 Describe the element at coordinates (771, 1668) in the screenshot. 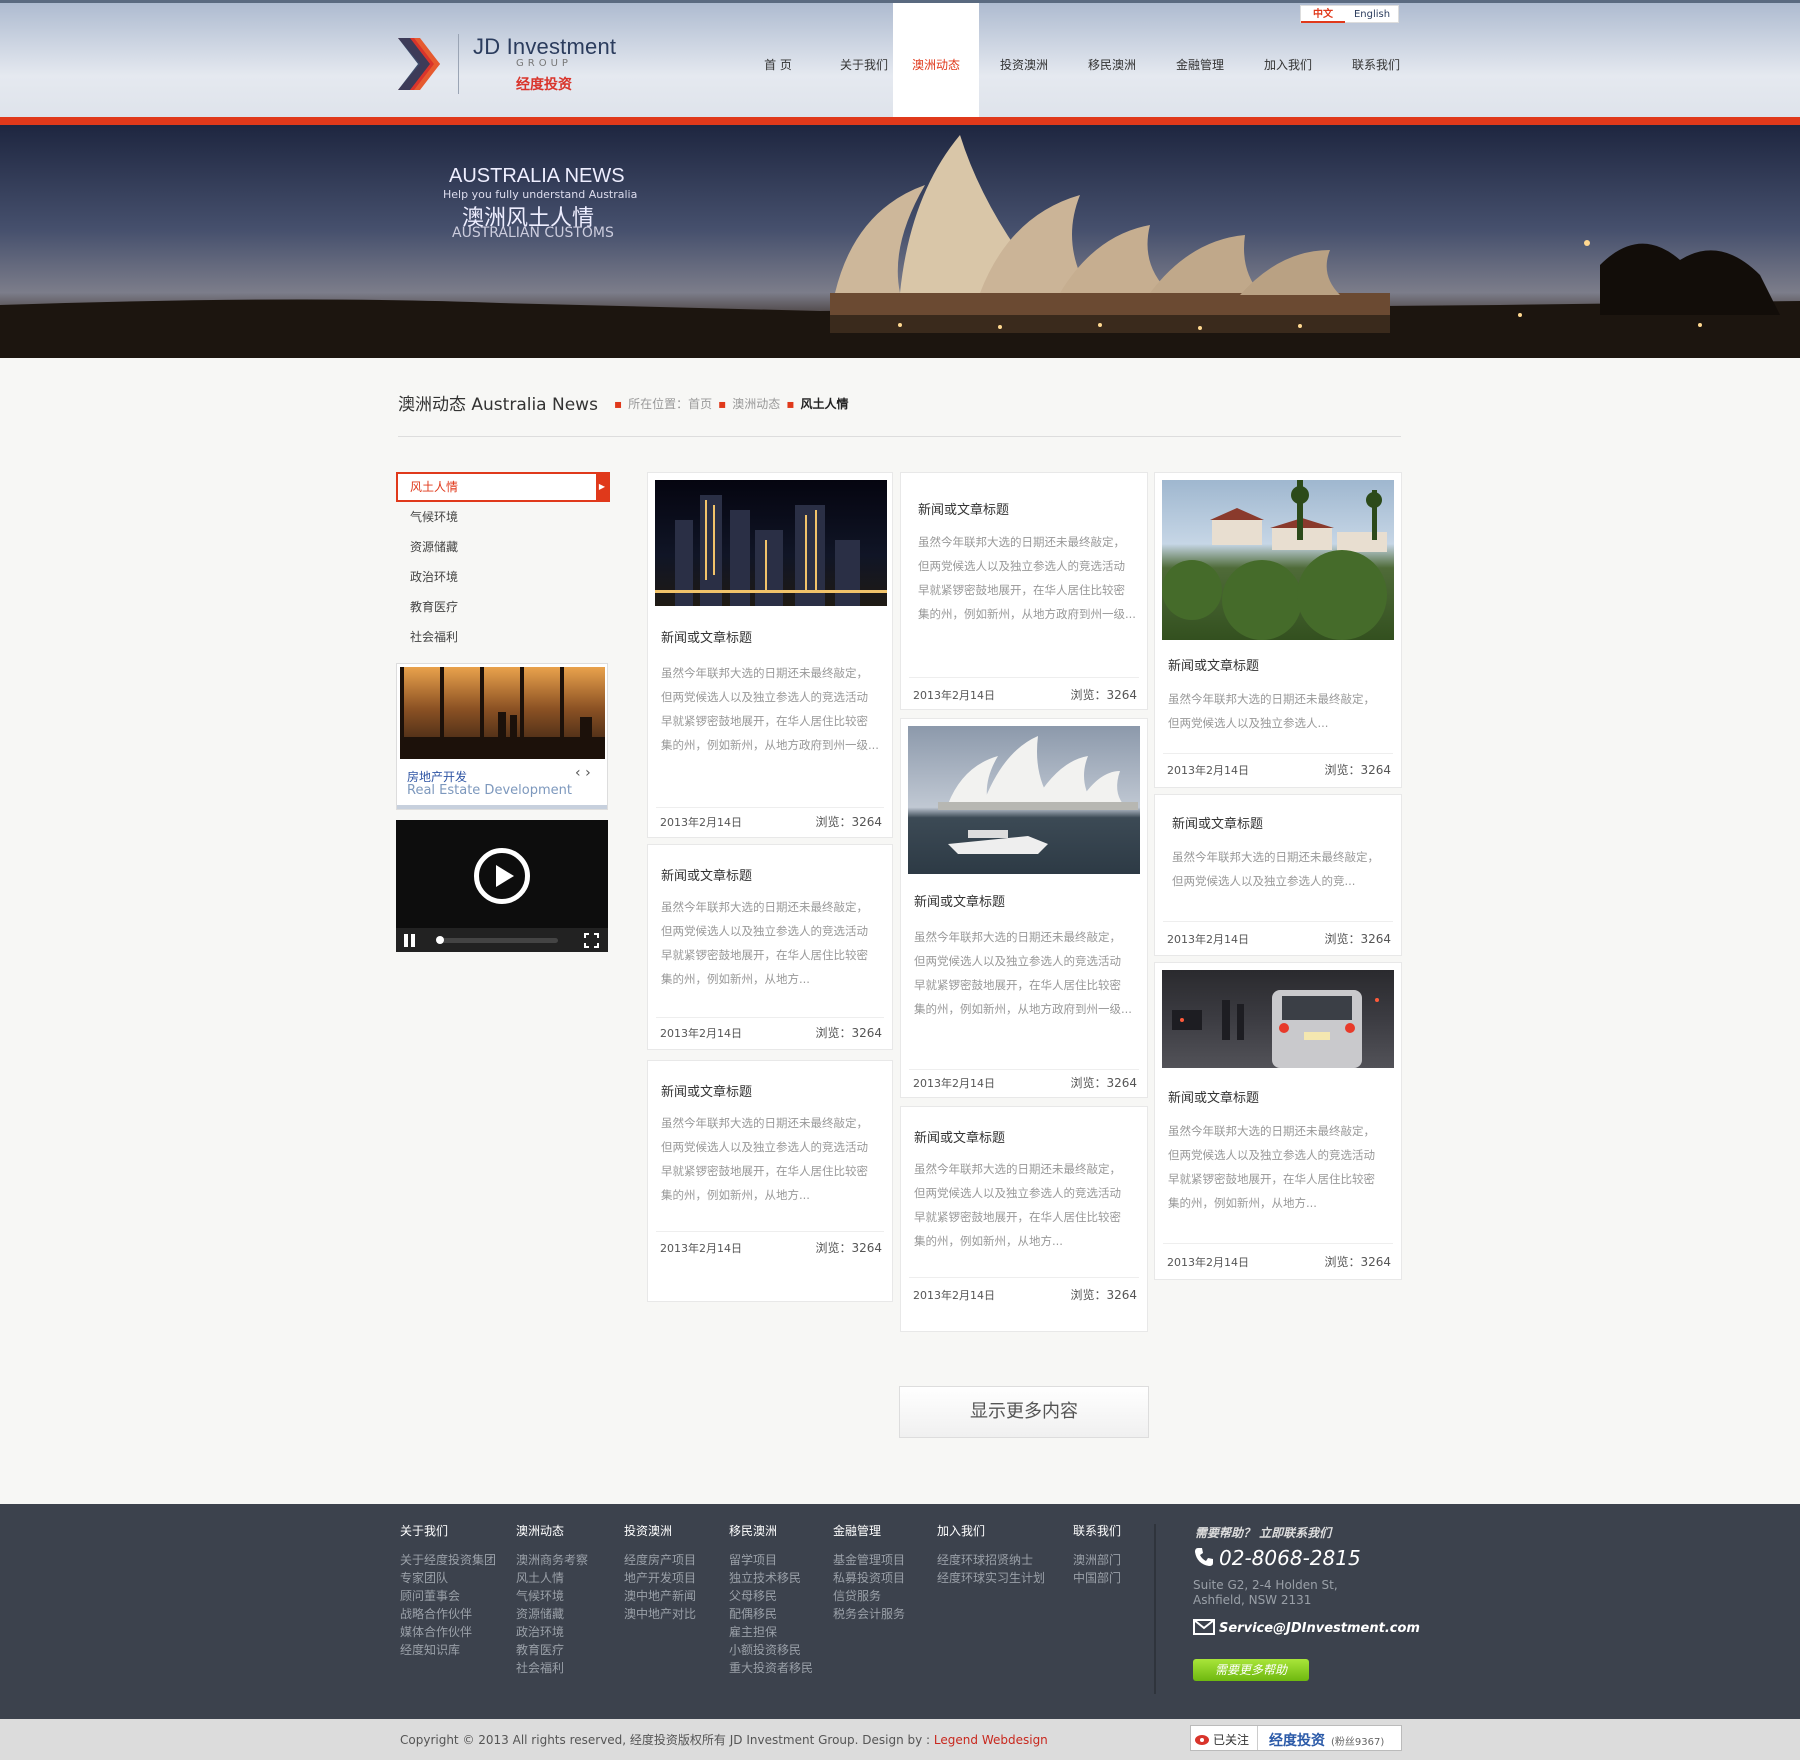

I see `footer-link: 重大投资者移民` at that location.